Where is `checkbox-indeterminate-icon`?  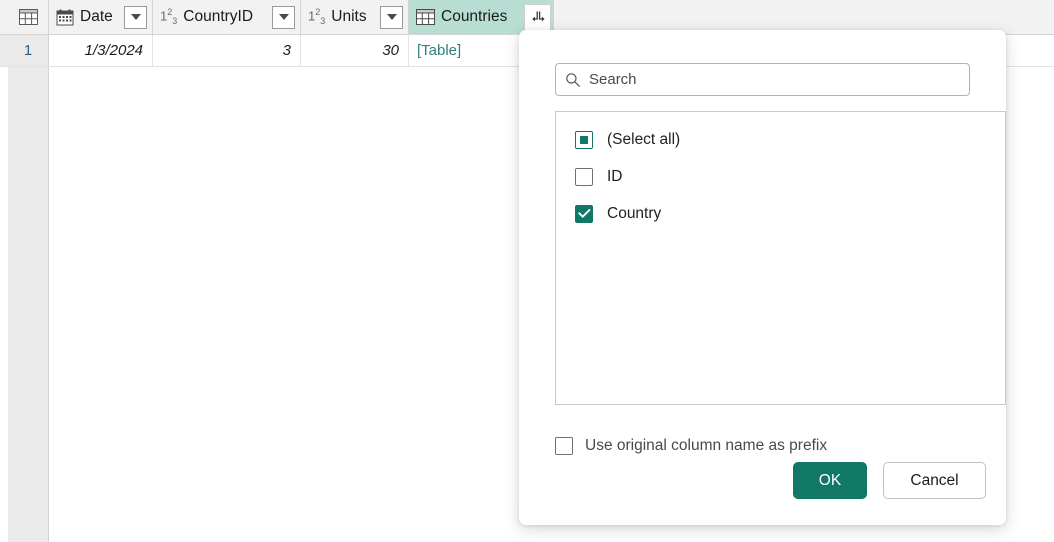
checkbox-indeterminate-icon is located at coordinates (584, 139).